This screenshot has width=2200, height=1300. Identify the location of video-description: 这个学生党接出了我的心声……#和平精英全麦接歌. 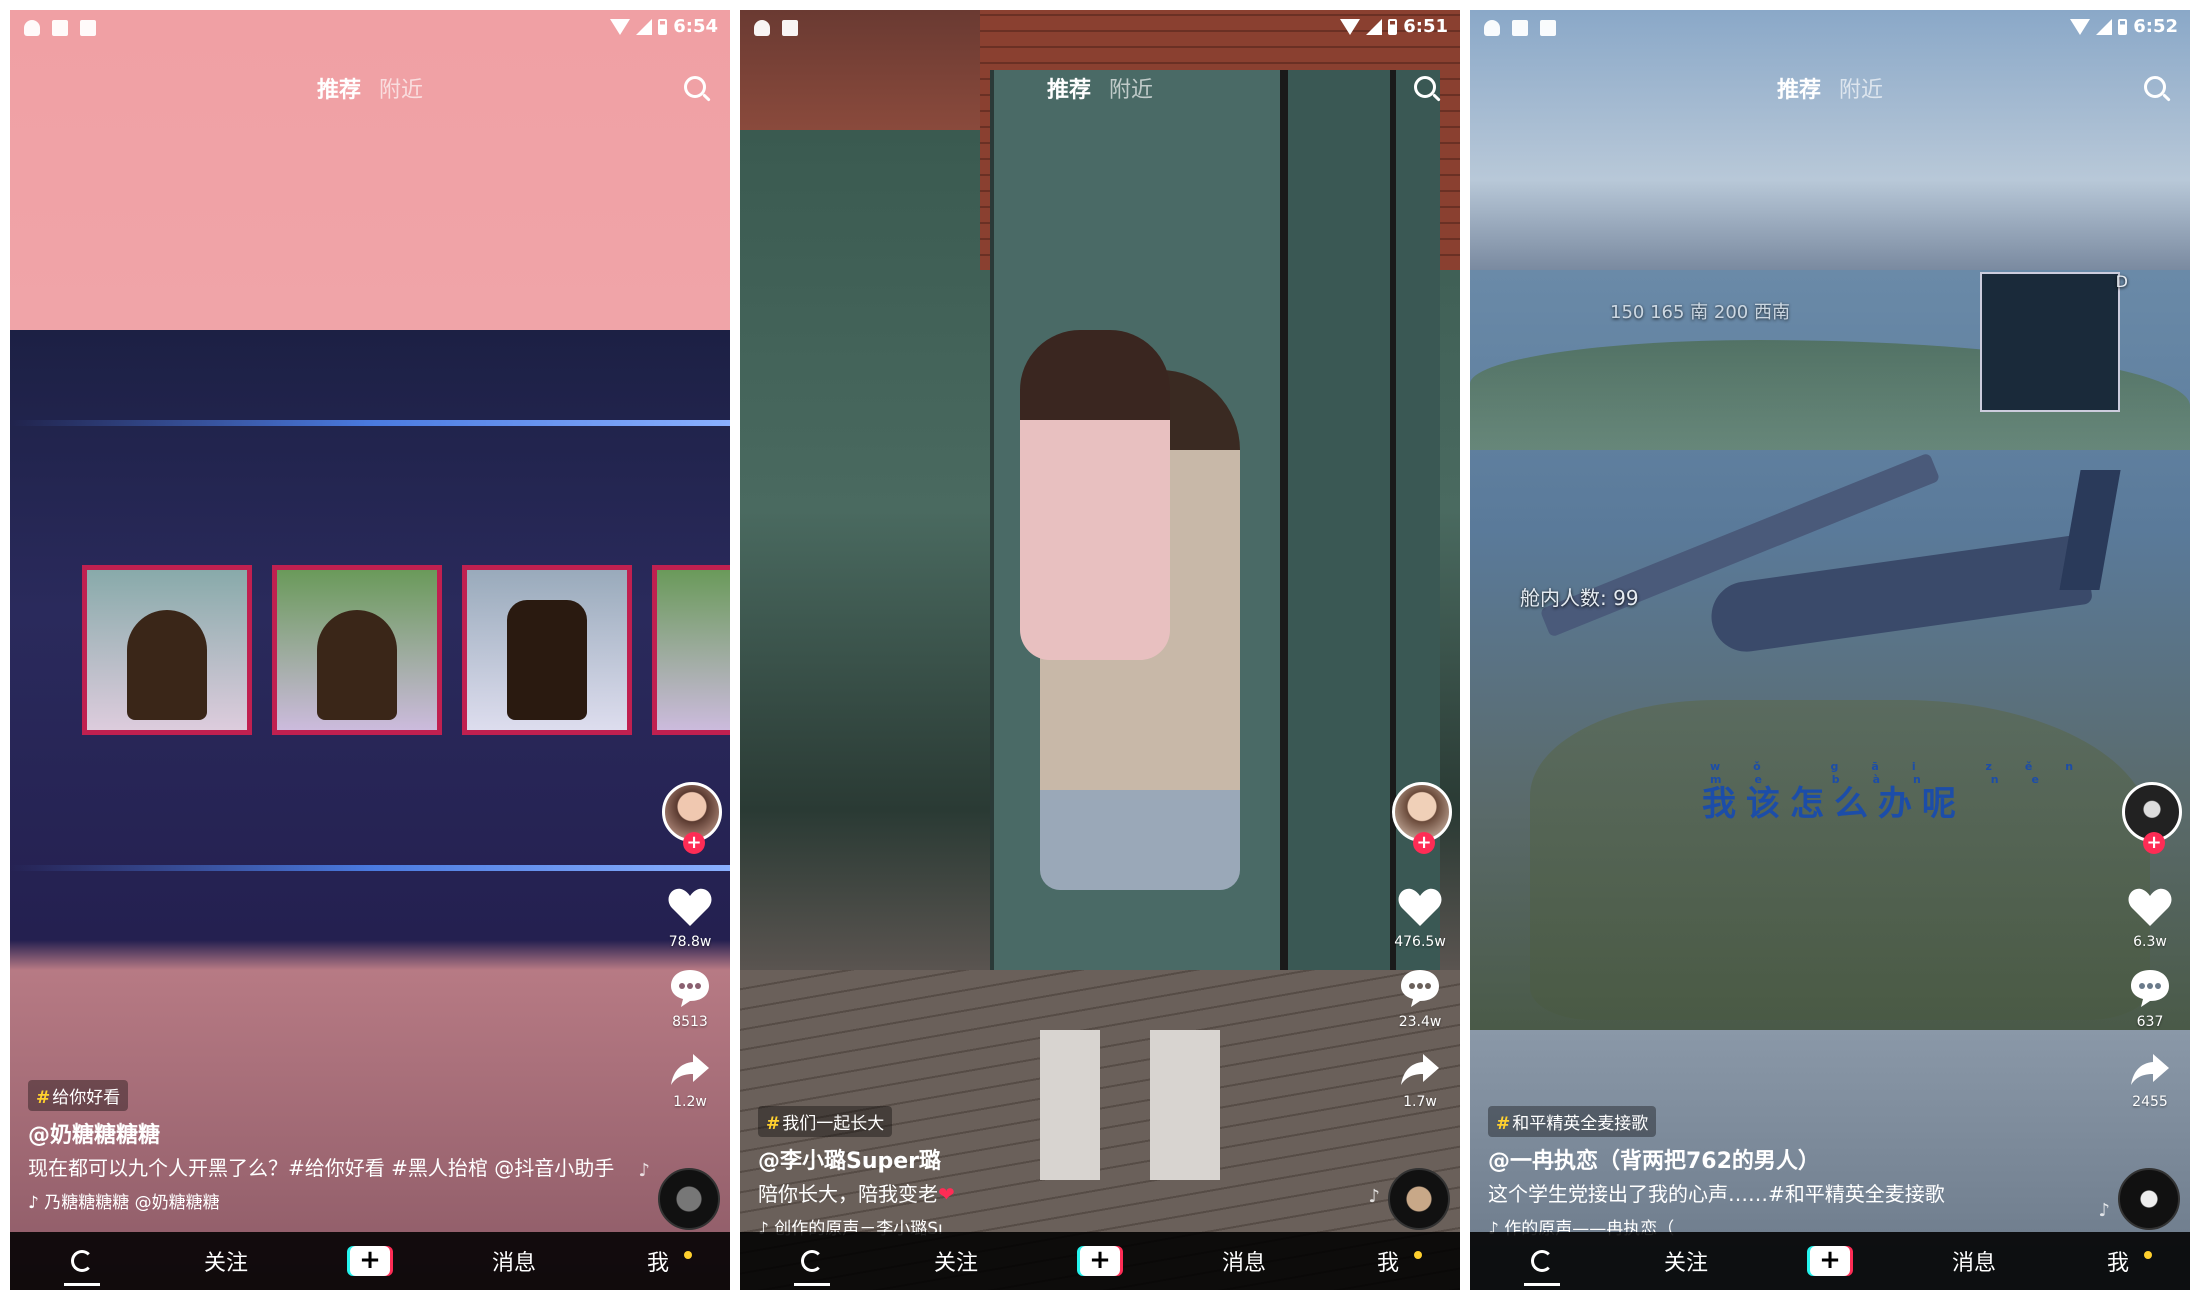
(1789, 1194).